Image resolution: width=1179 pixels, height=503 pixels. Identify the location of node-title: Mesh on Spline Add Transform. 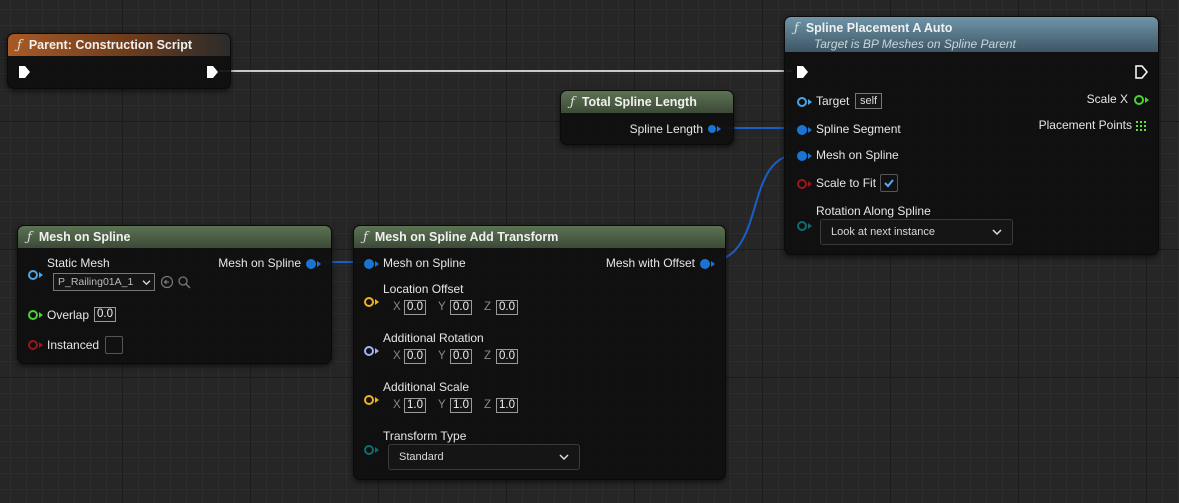
(466, 237).